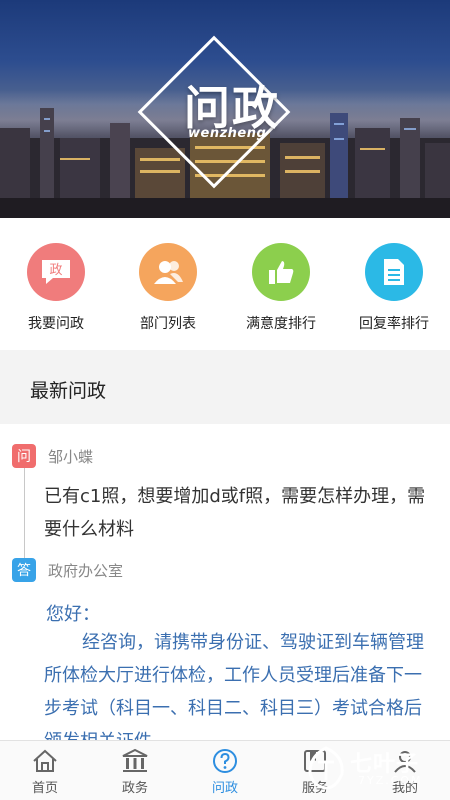 The image size is (450, 800). I want to click on thumbs-up-icon, so click(281, 272).